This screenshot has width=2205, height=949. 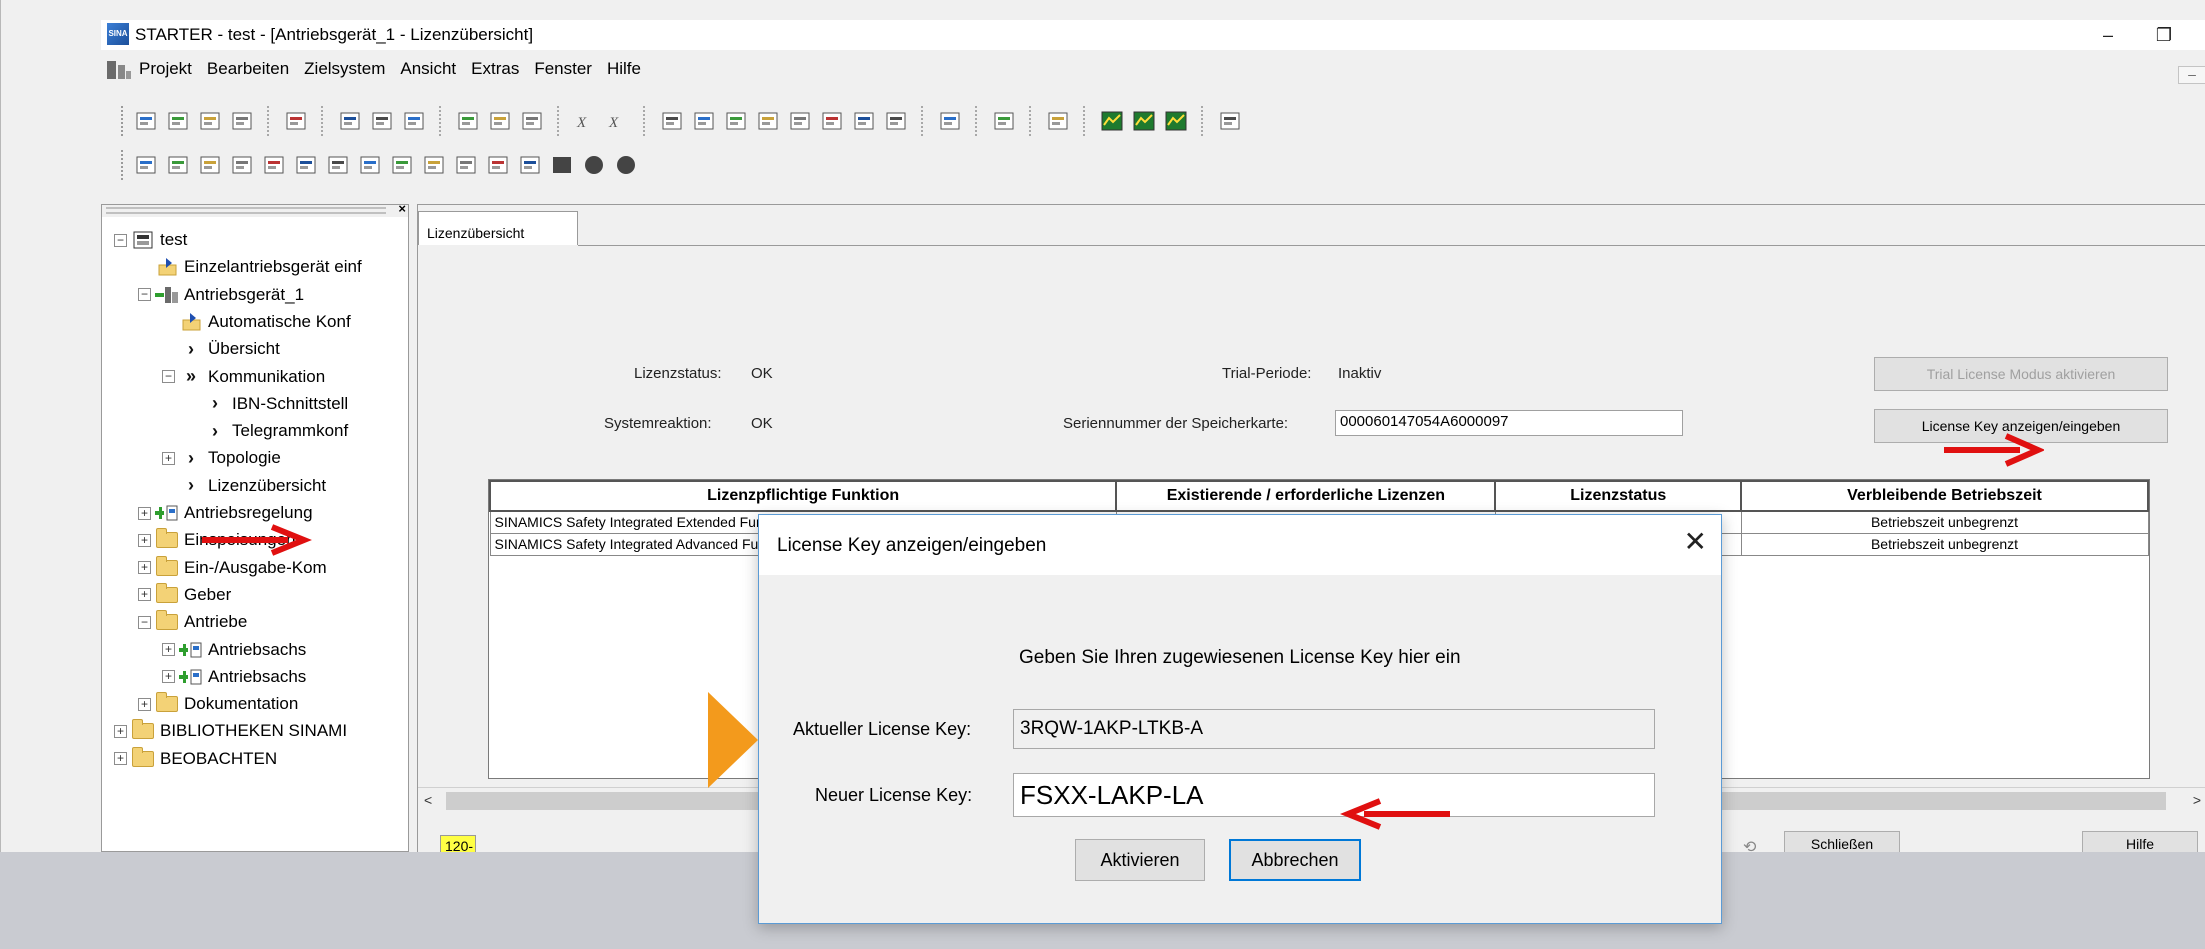 What do you see at coordinates (499, 69) in the screenshot?
I see `menu-extras: Extras` at bounding box center [499, 69].